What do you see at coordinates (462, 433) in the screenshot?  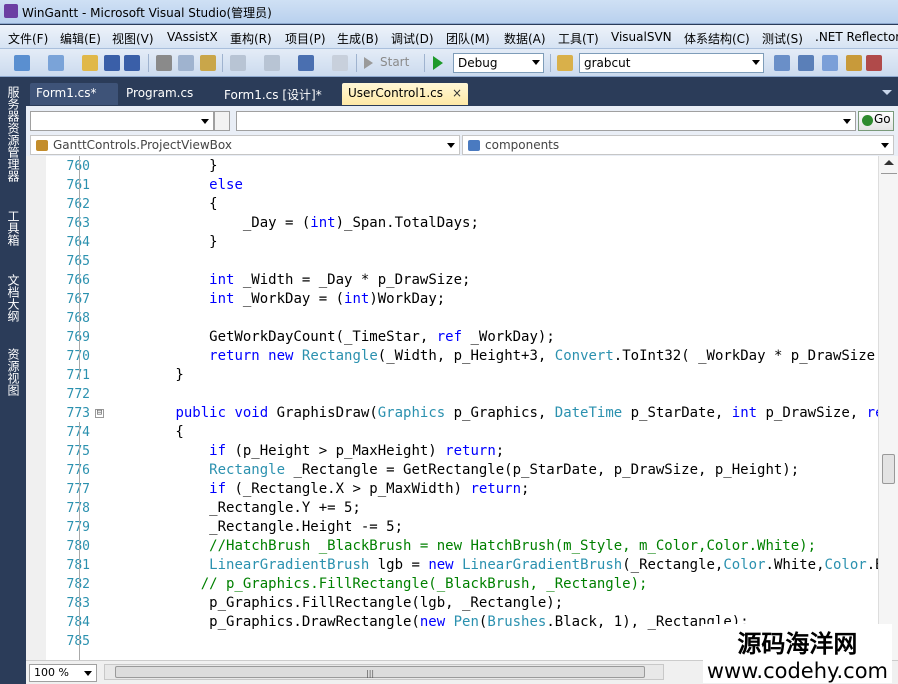 I see `code-line: 774 {` at bounding box center [462, 433].